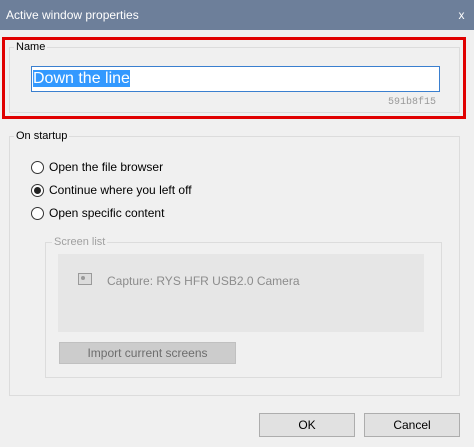 Image resolution: width=474 pixels, height=447 pixels. I want to click on radio-dot, so click(37, 190).